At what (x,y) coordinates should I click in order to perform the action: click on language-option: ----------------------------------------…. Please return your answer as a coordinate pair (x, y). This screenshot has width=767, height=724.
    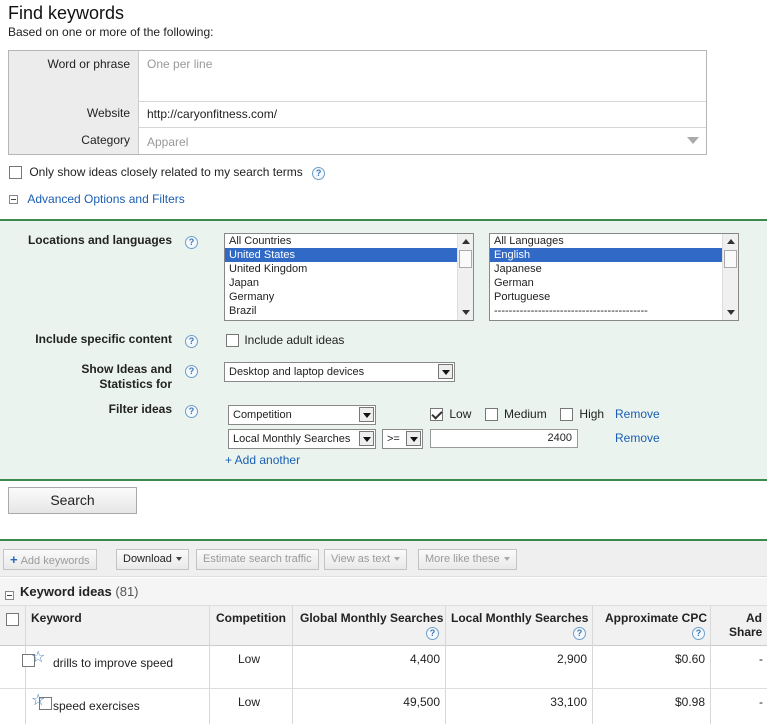
    Looking at the image, I should click on (614, 311).